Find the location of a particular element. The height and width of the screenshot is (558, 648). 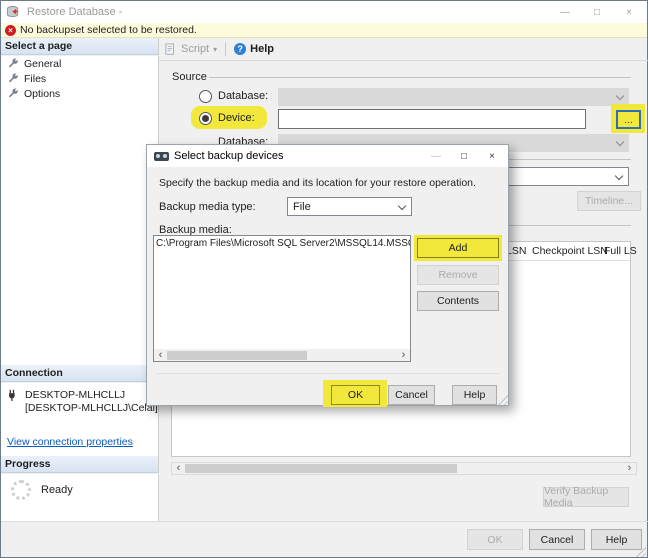

progress-status: Ready is located at coordinates (57, 490).